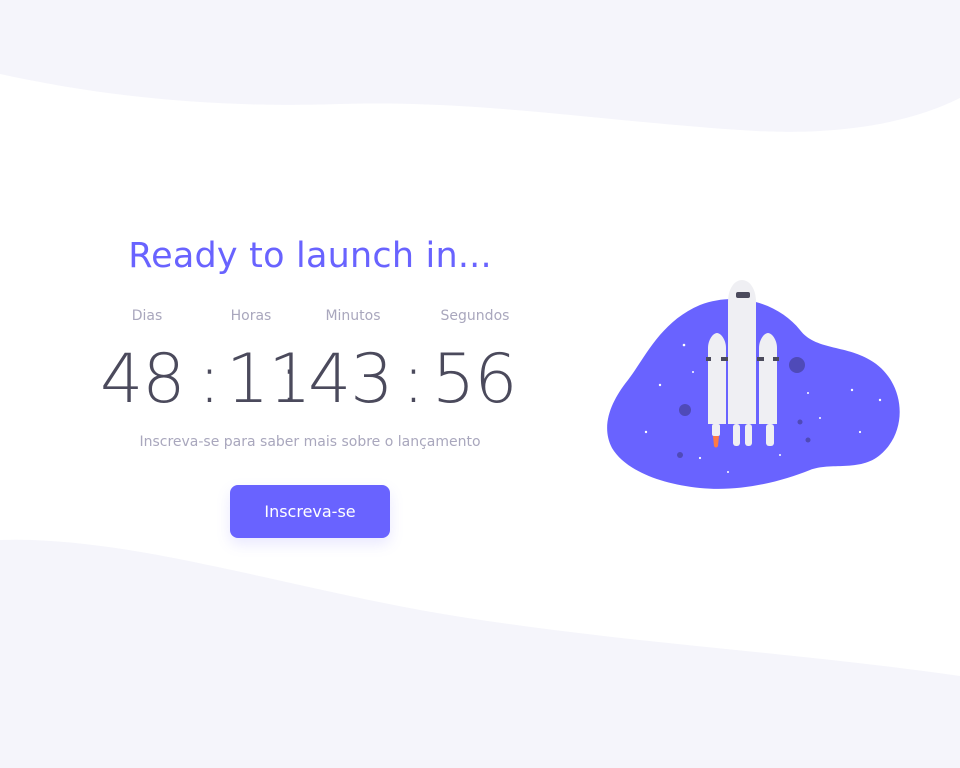  Describe the element at coordinates (351, 379) in the screenshot. I see `minutes-value: 43` at that location.